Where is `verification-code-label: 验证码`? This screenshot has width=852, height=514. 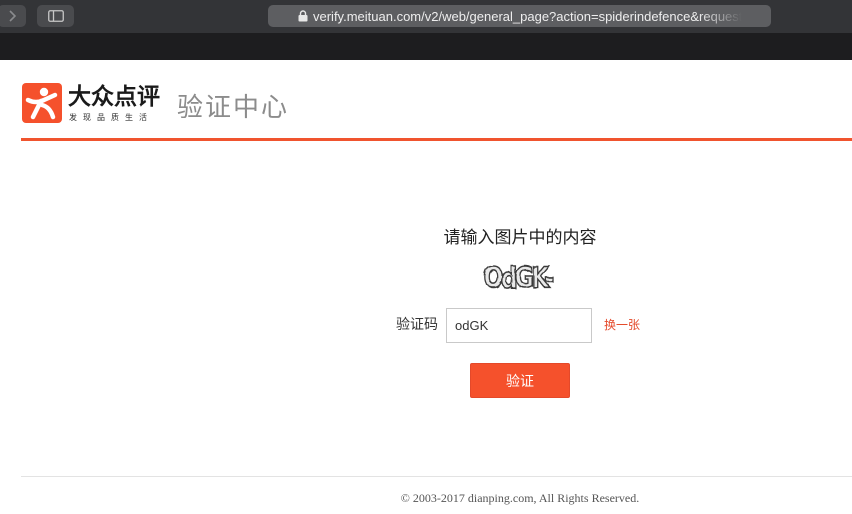
verification-code-label: 验证码 is located at coordinates (417, 325).